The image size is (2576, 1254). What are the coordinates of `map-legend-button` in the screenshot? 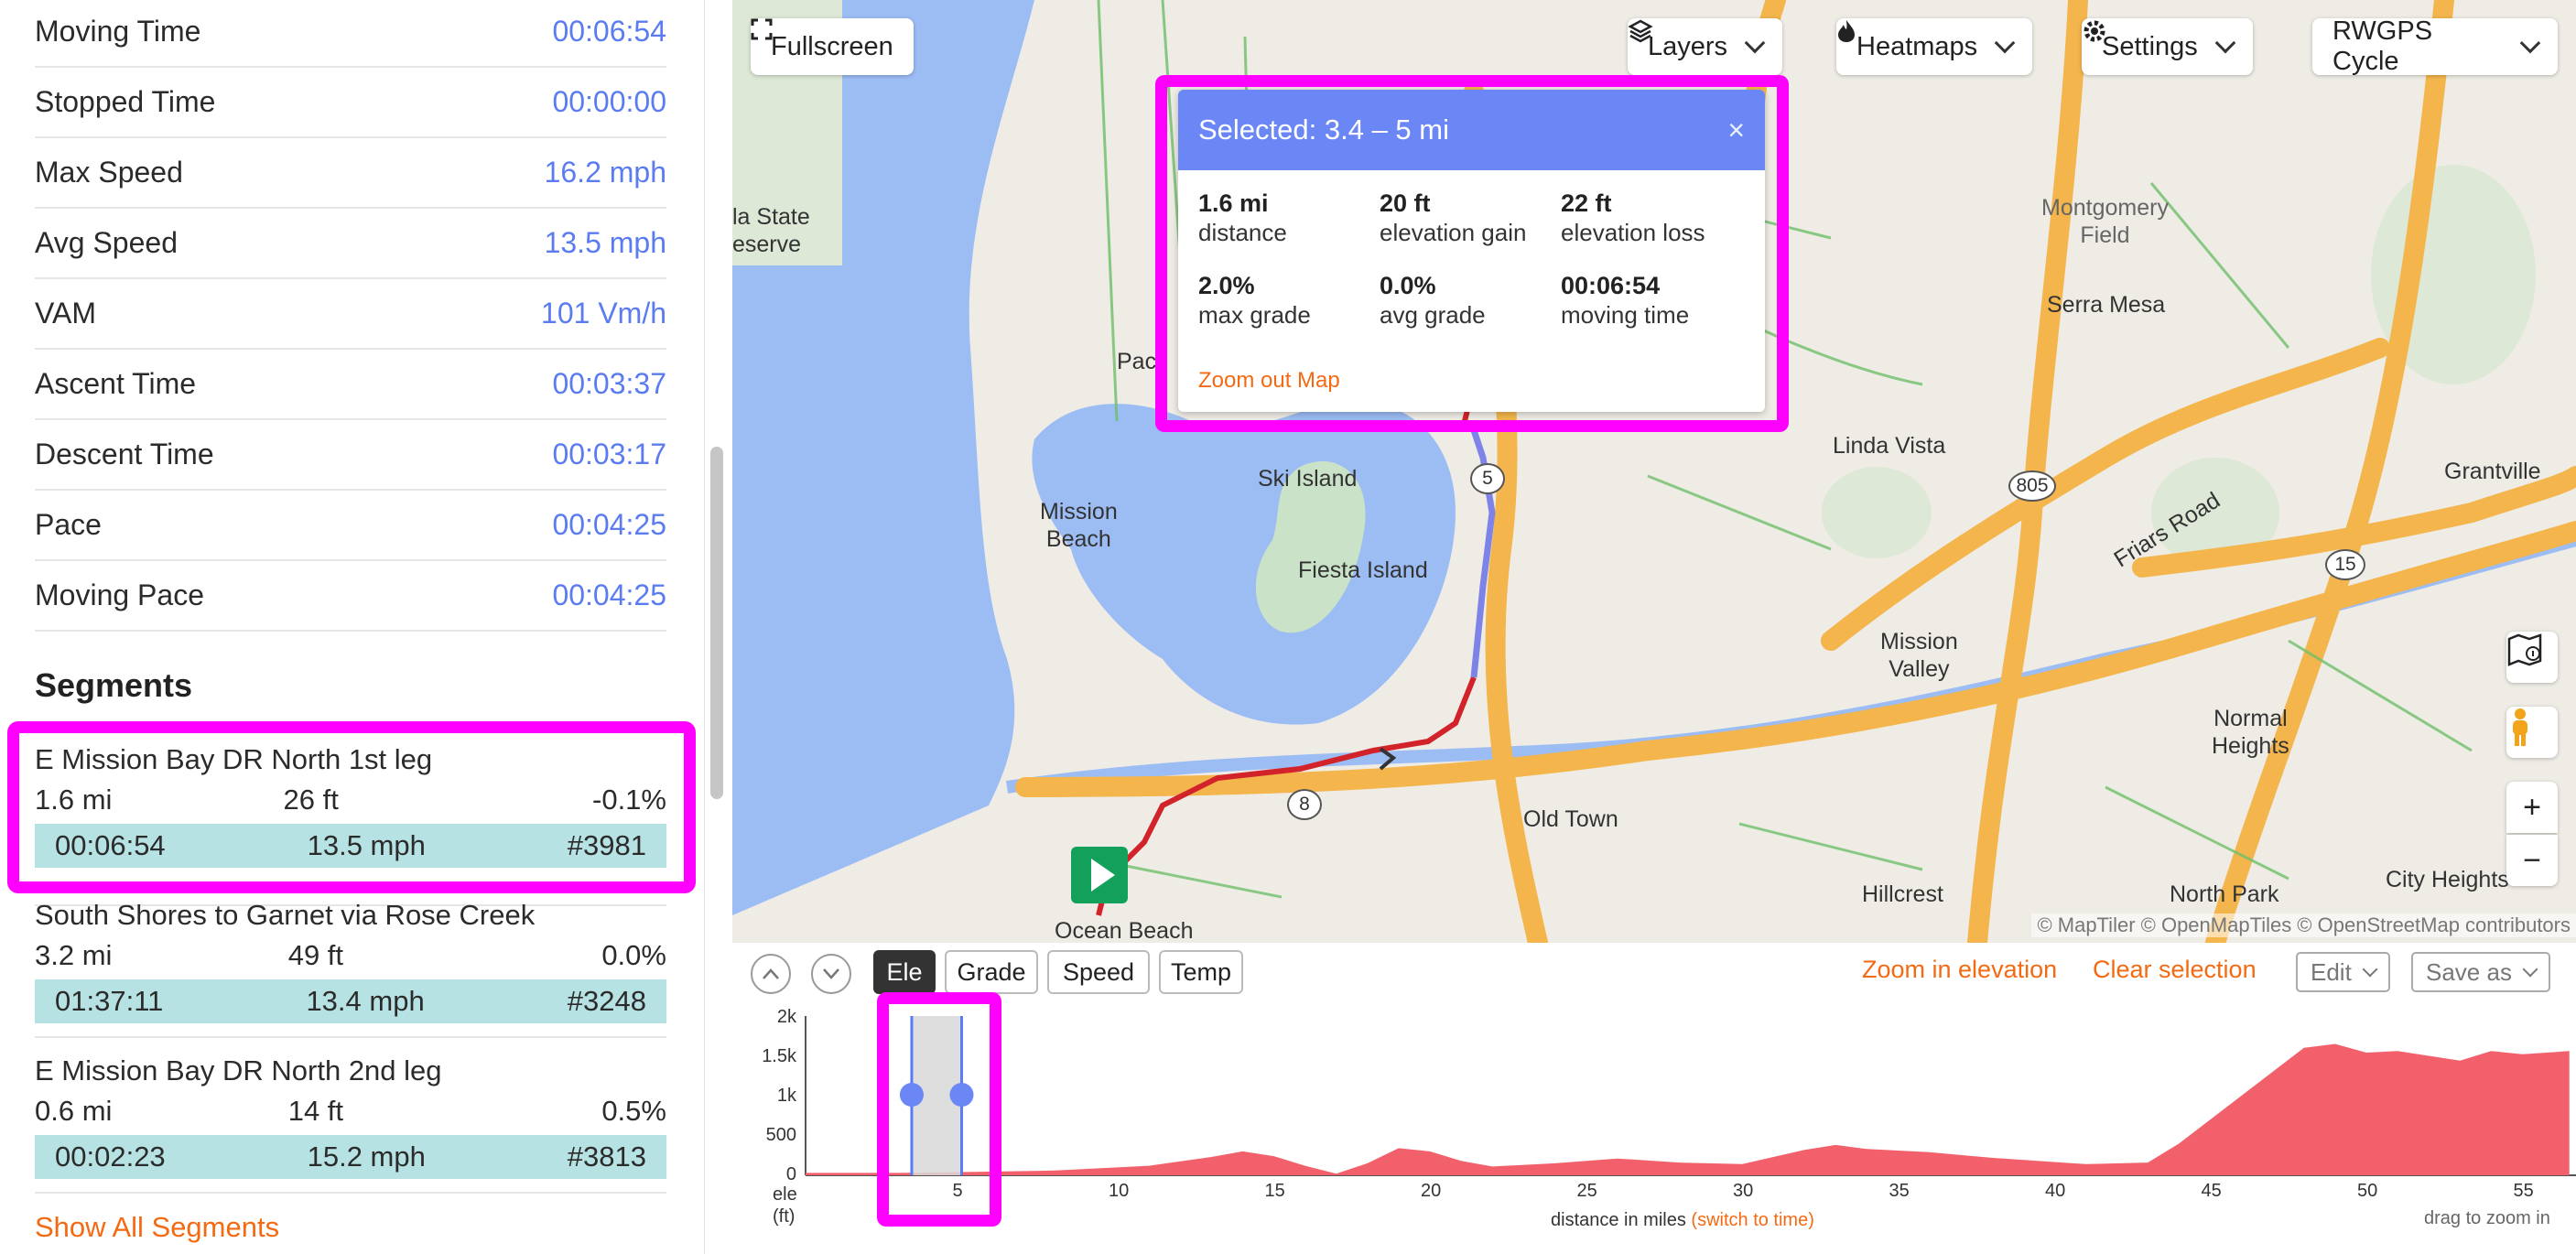 It's located at (2532, 657).